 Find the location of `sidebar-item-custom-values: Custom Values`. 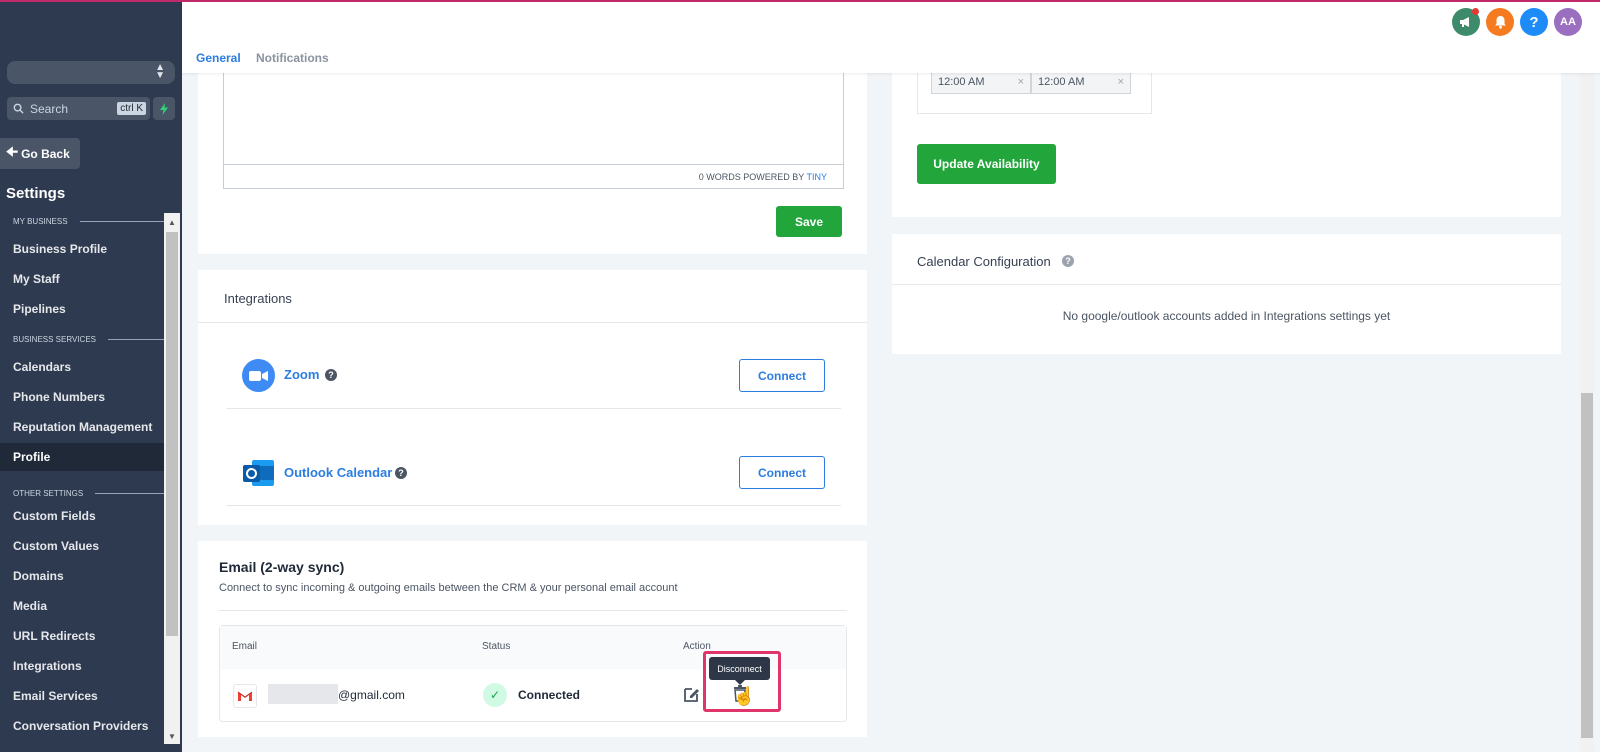

sidebar-item-custom-values: Custom Values is located at coordinates (82, 546).